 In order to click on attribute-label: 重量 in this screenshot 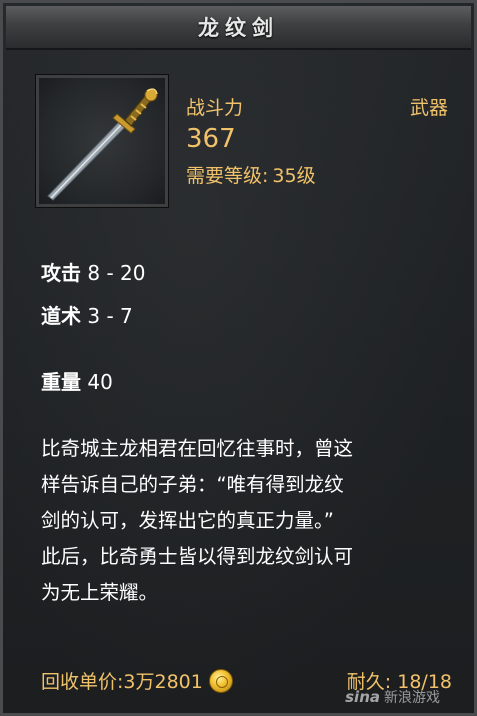, I will do `click(61, 382)`.